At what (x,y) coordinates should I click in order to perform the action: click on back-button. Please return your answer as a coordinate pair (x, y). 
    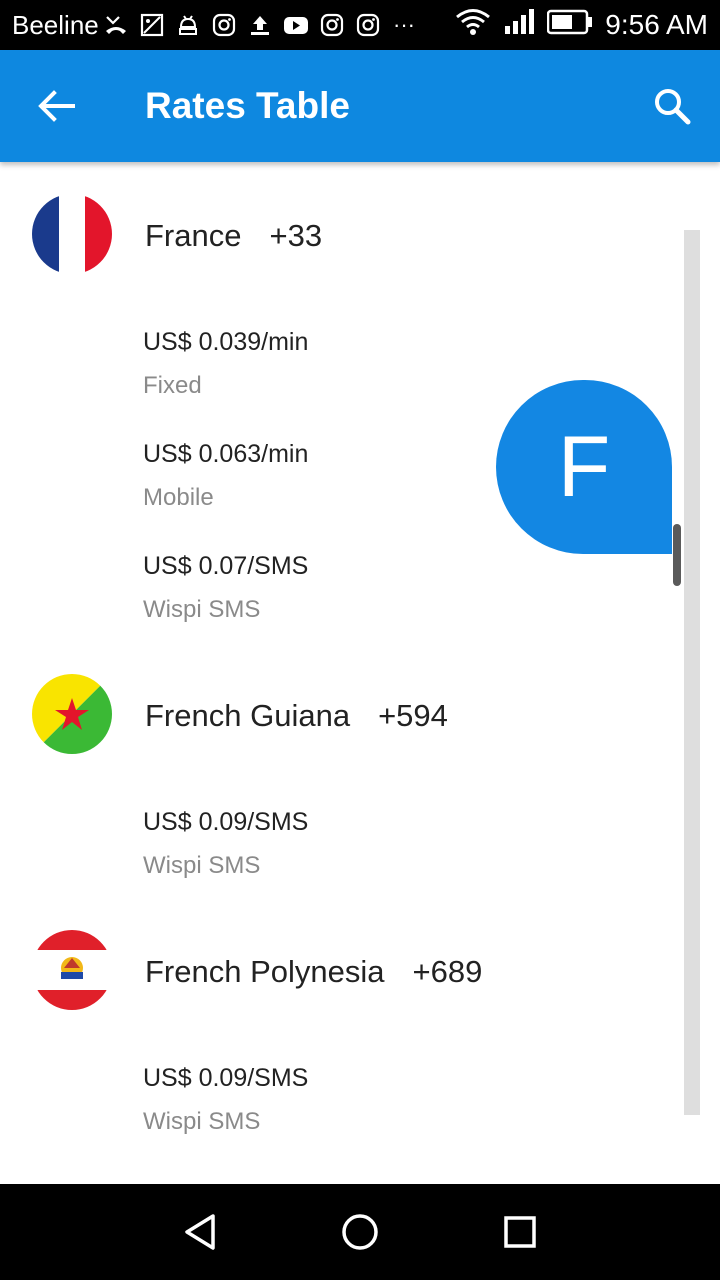
    Looking at the image, I should click on (56, 106).